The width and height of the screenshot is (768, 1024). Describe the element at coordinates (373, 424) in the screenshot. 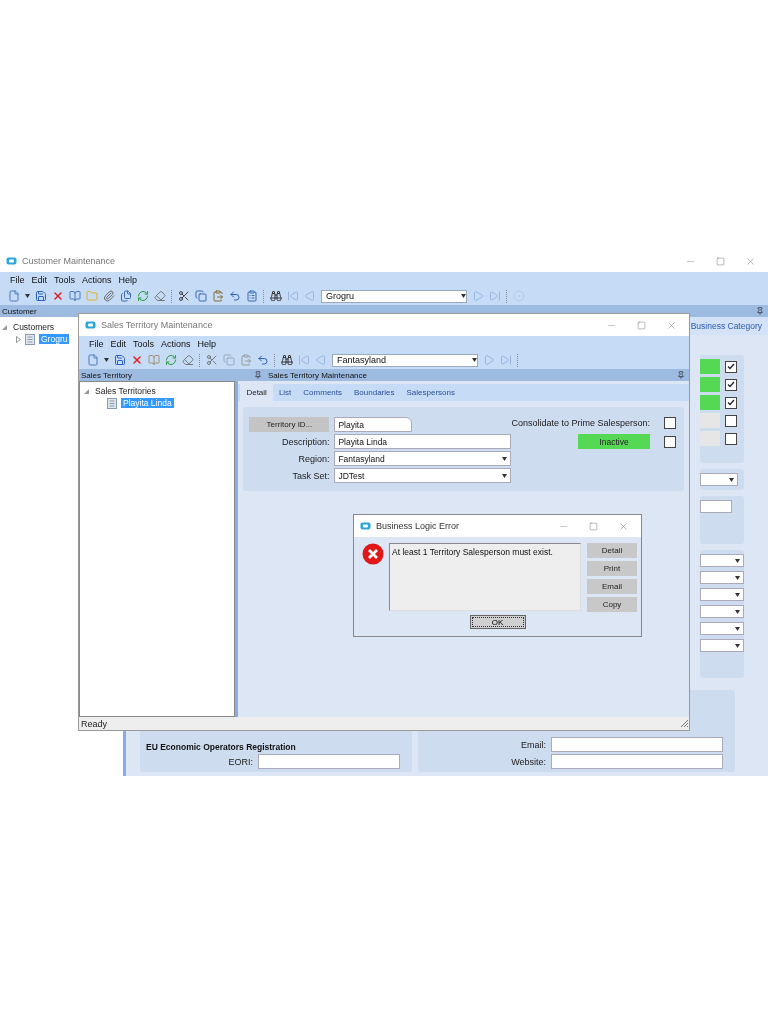

I see `text-field: Playita` at that location.